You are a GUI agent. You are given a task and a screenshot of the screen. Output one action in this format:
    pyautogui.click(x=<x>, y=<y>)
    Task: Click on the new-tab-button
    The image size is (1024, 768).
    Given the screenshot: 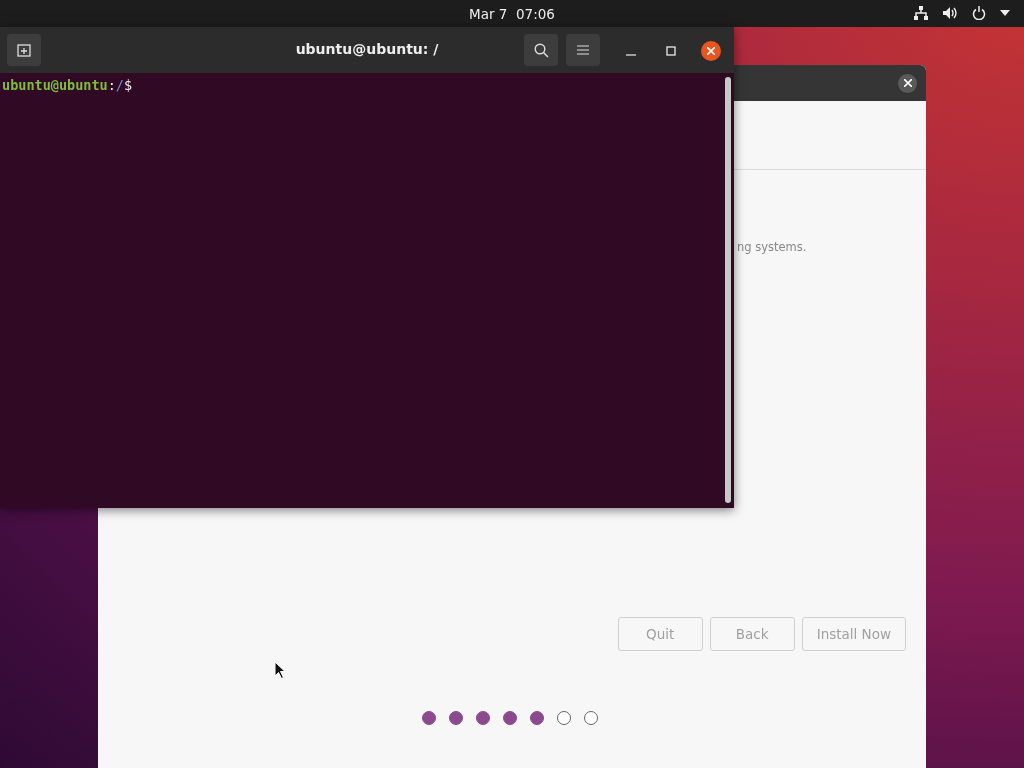 What is the action you would take?
    pyautogui.click(x=24, y=50)
    